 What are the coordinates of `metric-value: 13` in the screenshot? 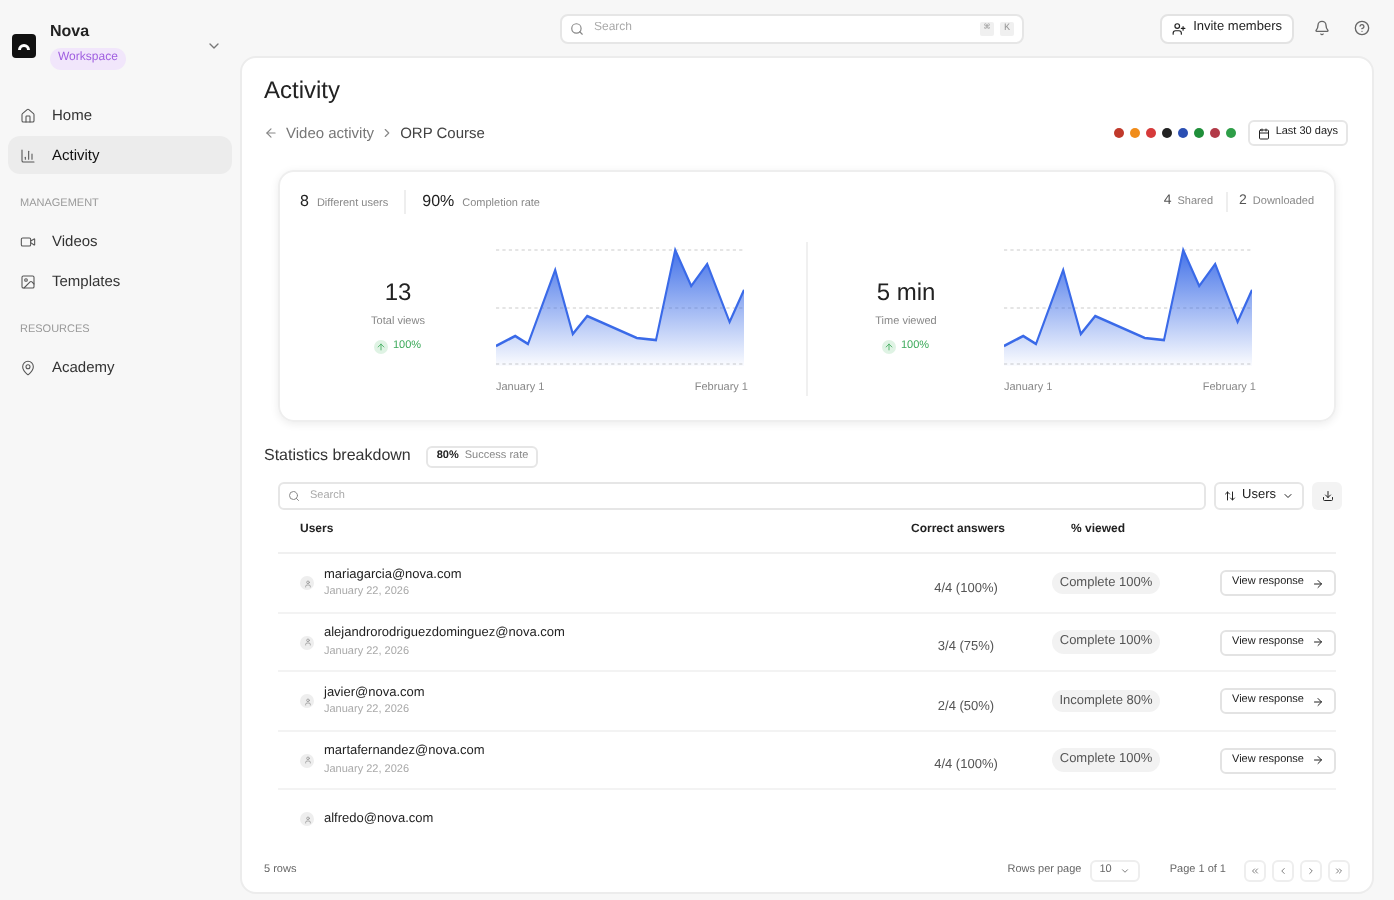 It's located at (398, 293).